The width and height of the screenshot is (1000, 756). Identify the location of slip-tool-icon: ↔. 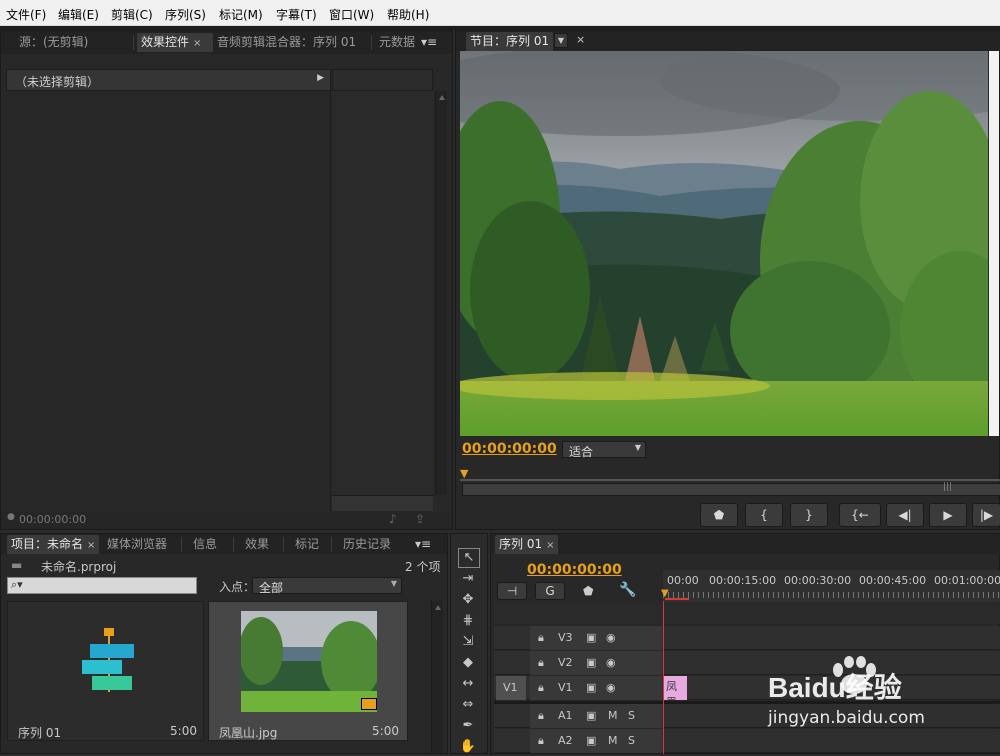
(468, 684).